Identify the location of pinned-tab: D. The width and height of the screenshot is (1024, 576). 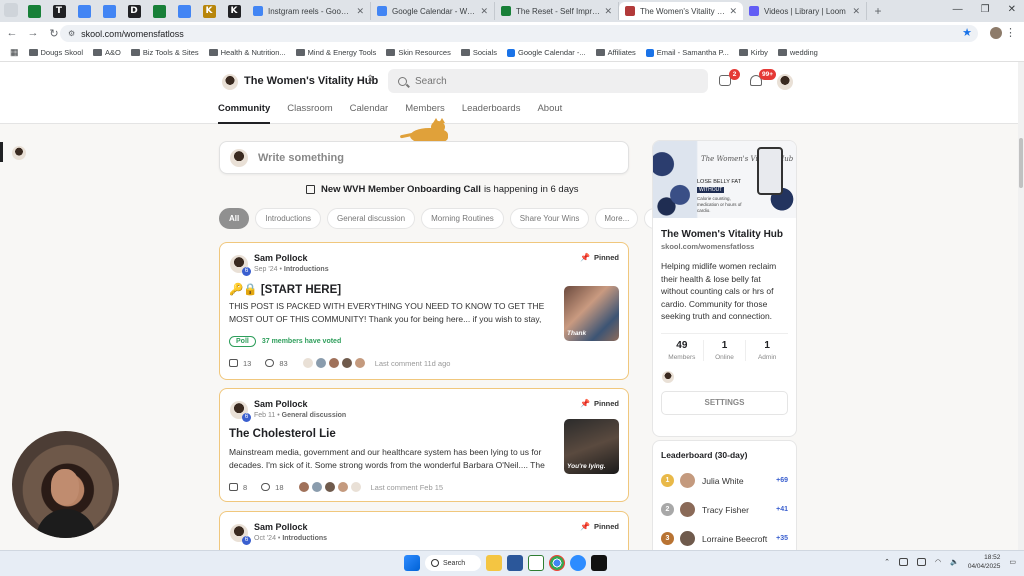
(134, 11).